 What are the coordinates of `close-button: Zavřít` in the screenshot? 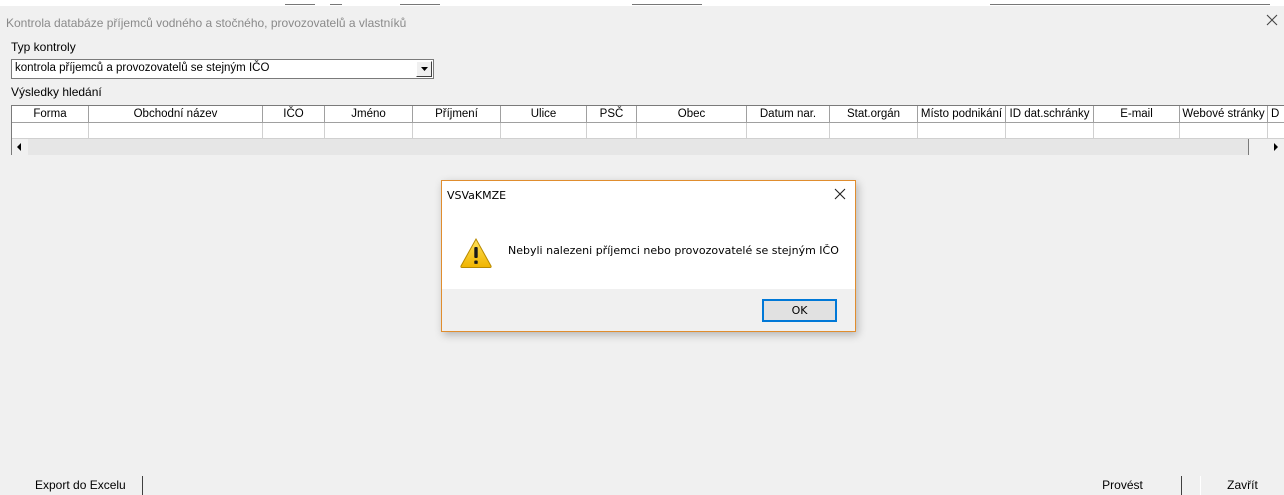 It's located at (1242, 485).